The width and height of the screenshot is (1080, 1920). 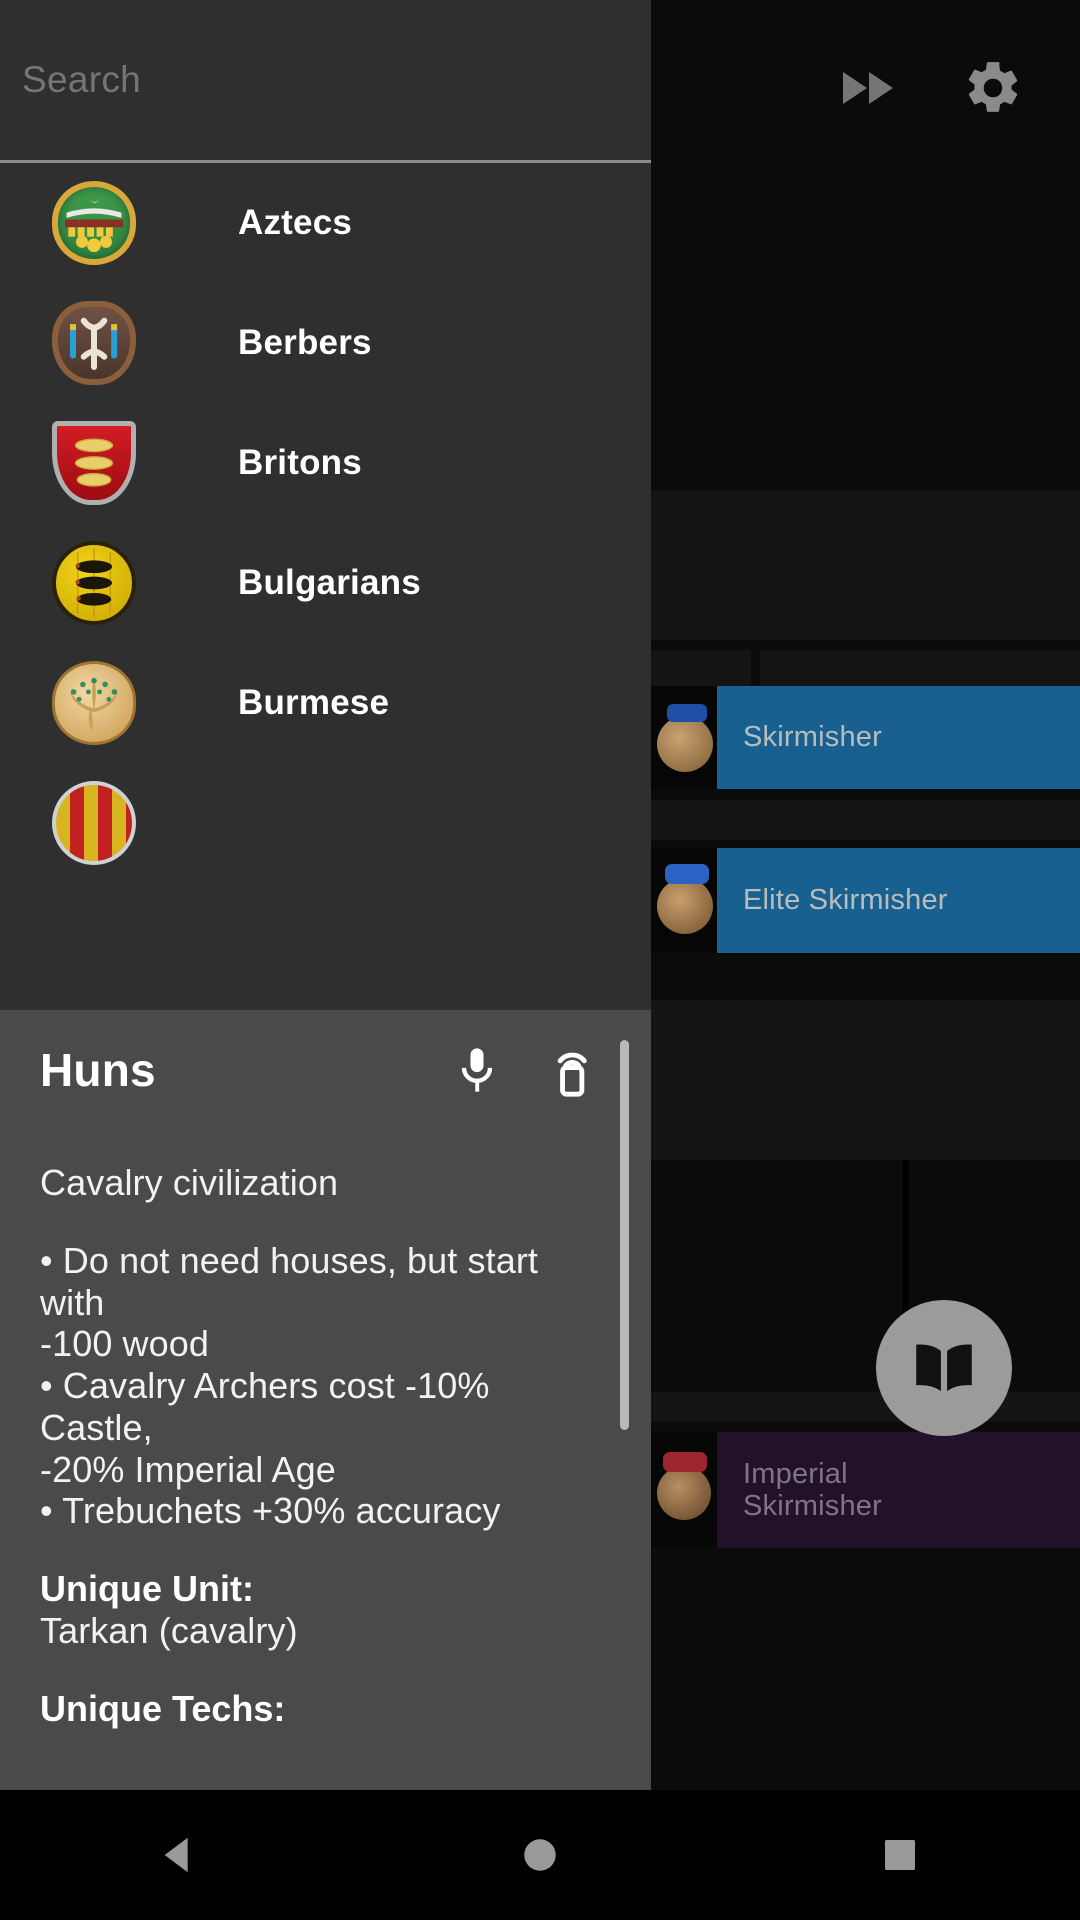 I want to click on bulgarian-coin-icon, so click(x=94, y=583).